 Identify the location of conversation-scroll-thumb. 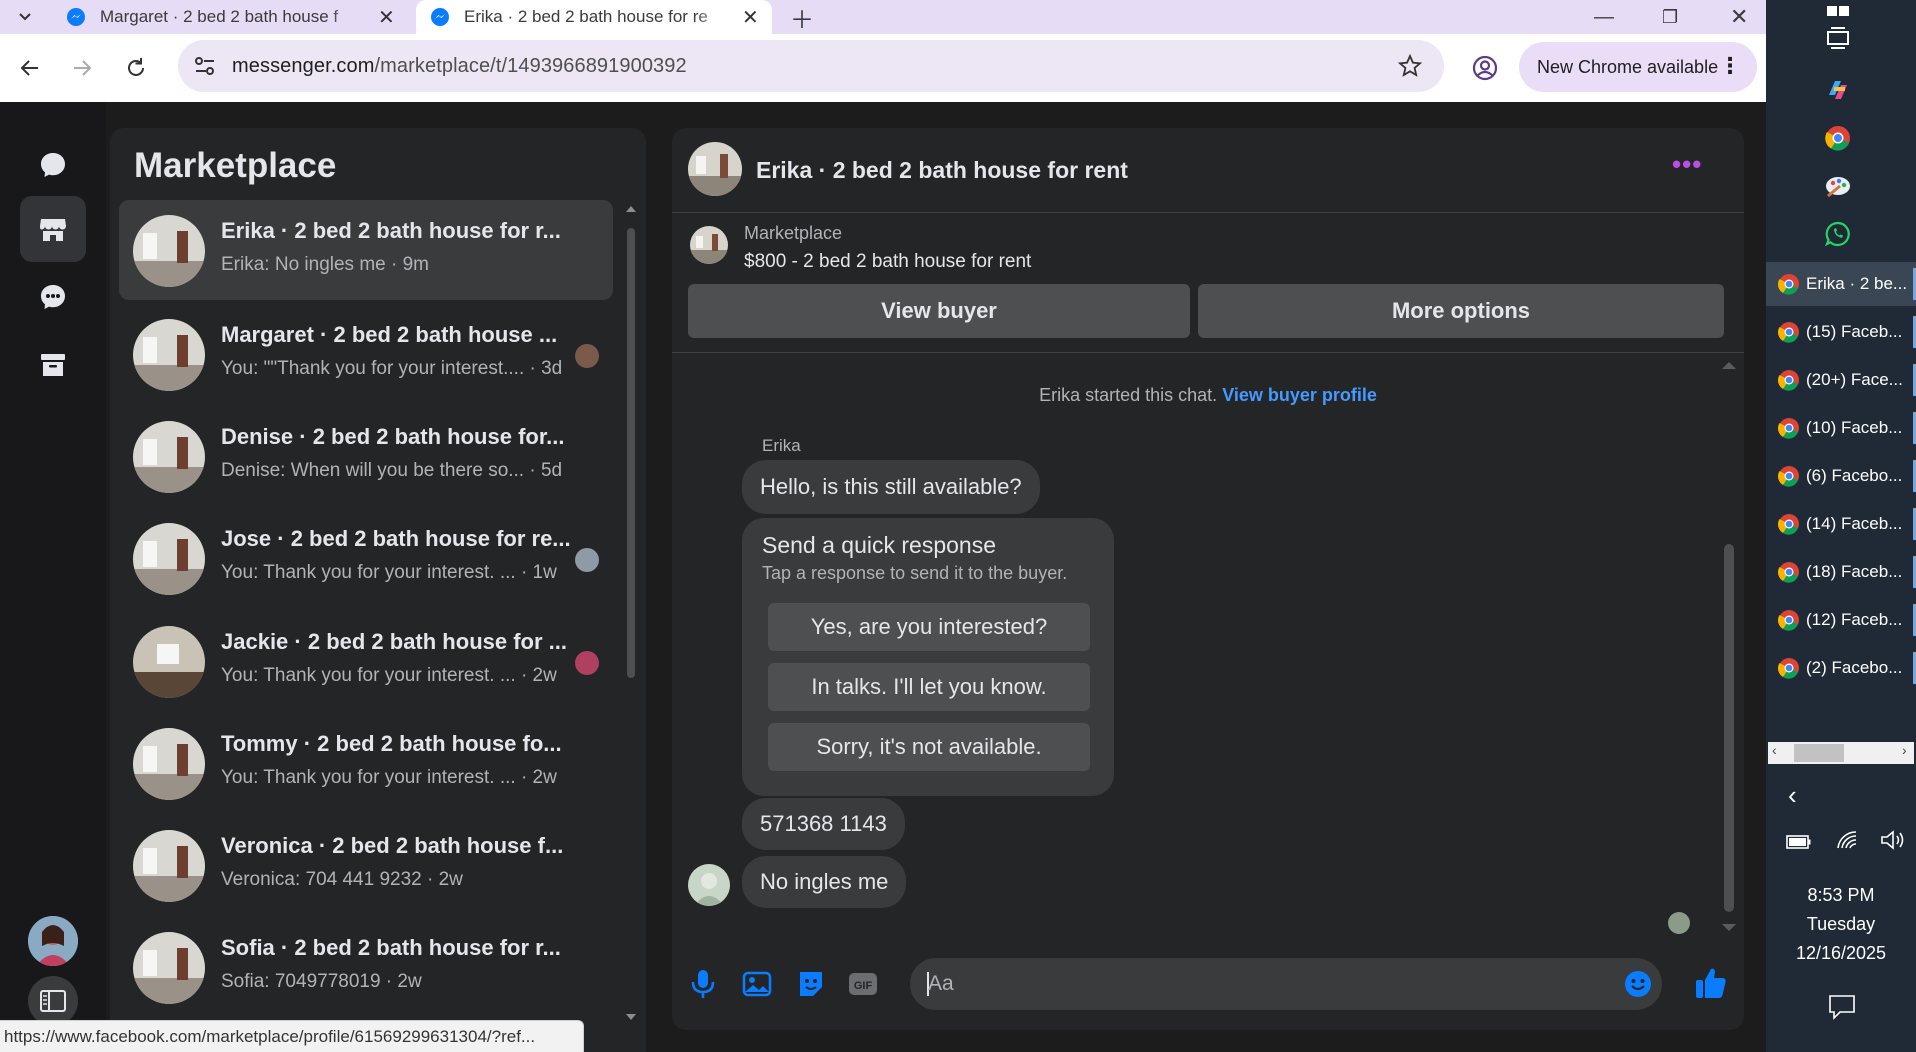
(631, 453).